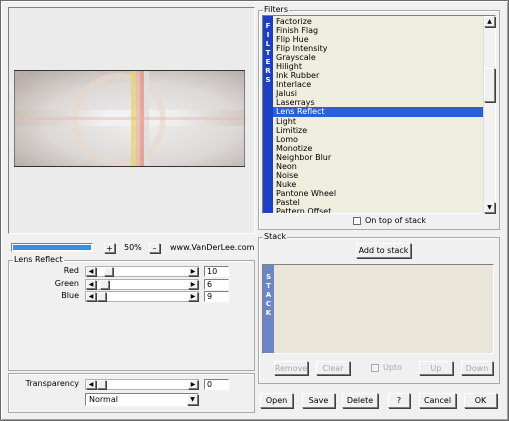 This screenshot has width=509, height=421. I want to click on red-label: Red, so click(71, 270).